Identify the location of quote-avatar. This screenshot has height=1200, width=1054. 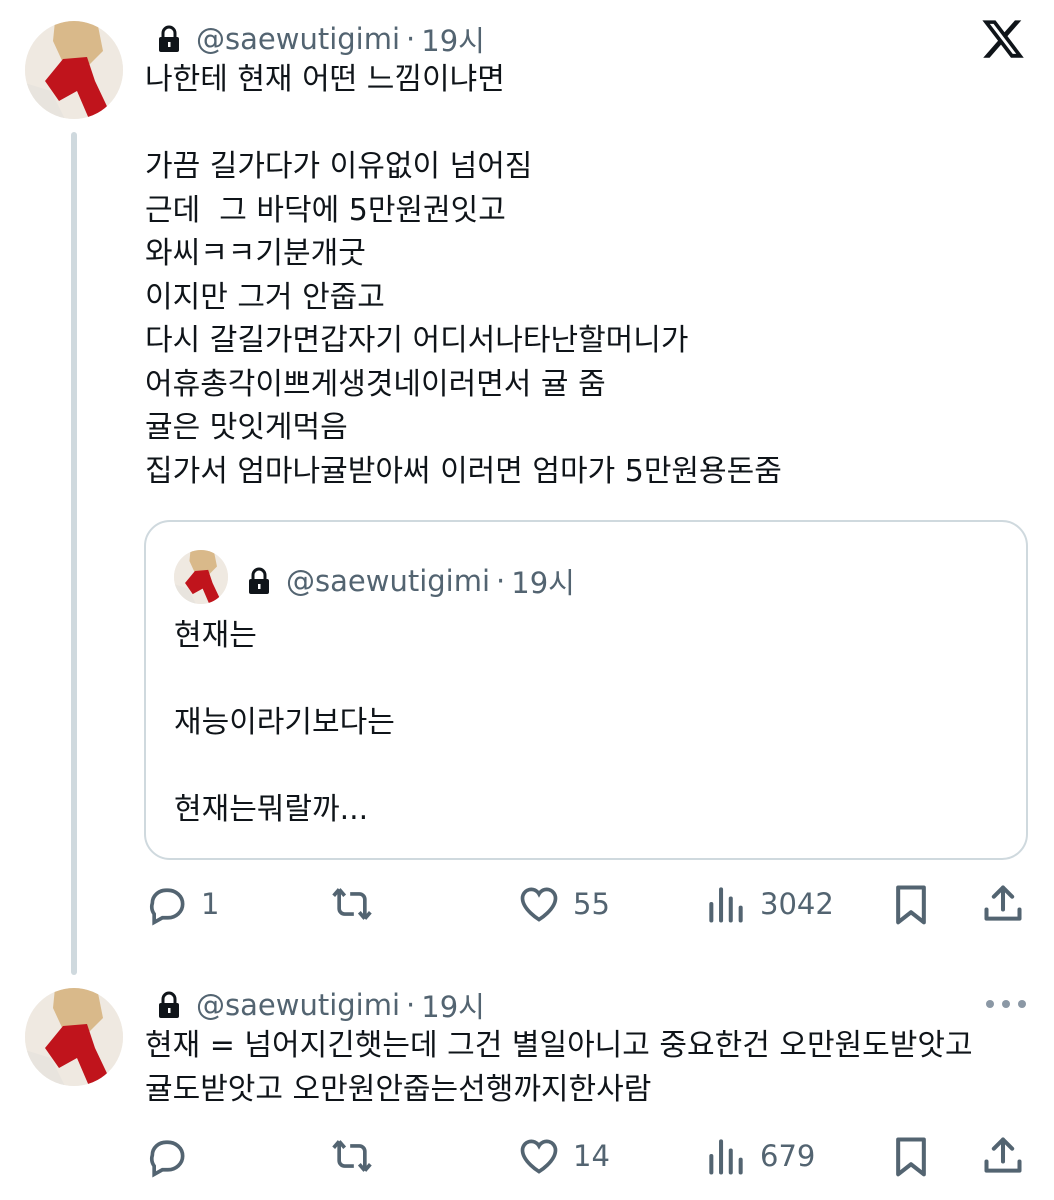
(201, 577).